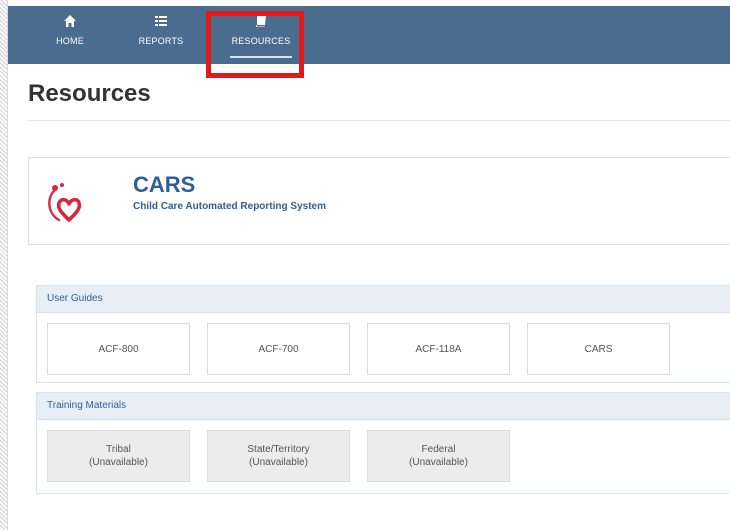 The image size is (730, 530). What do you see at coordinates (278, 456) in the screenshot?
I see `training-state-territory-button: State/Territory (Unavailable)` at bounding box center [278, 456].